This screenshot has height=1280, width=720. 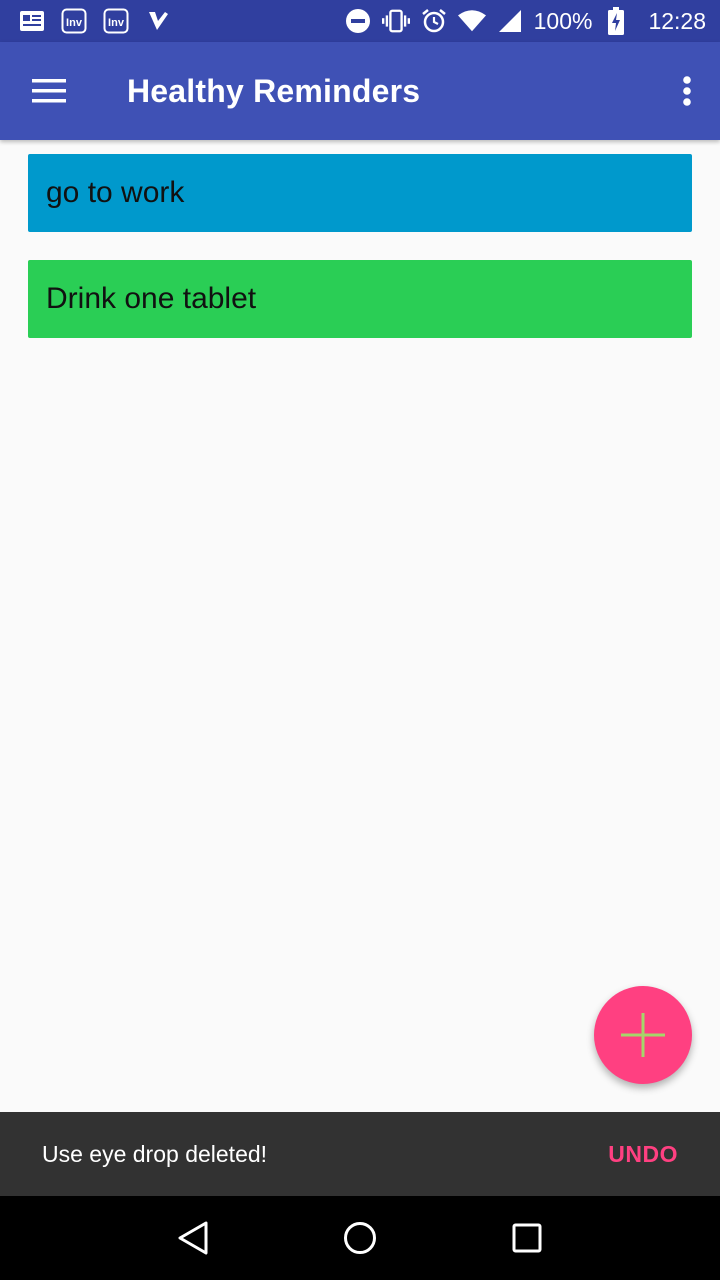 I want to click on battery-percent: 100%, so click(x=563, y=20).